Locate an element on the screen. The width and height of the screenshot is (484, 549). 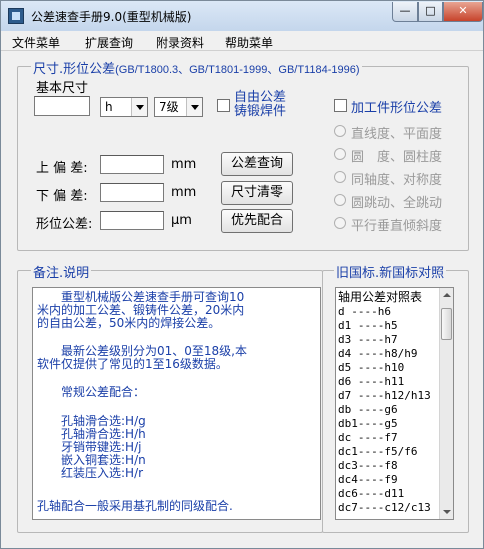
preferred-fit-button: 优先配合 is located at coordinates (257, 221).